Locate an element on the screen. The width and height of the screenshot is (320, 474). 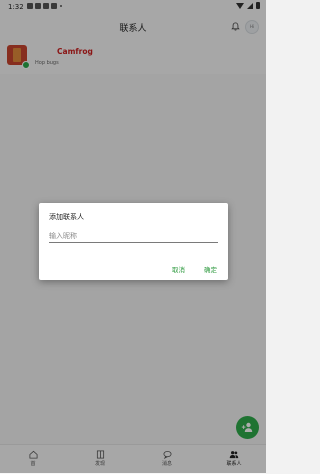
add-contact-dialog: 添加联系人 取消 确定 is located at coordinates (133, 241).